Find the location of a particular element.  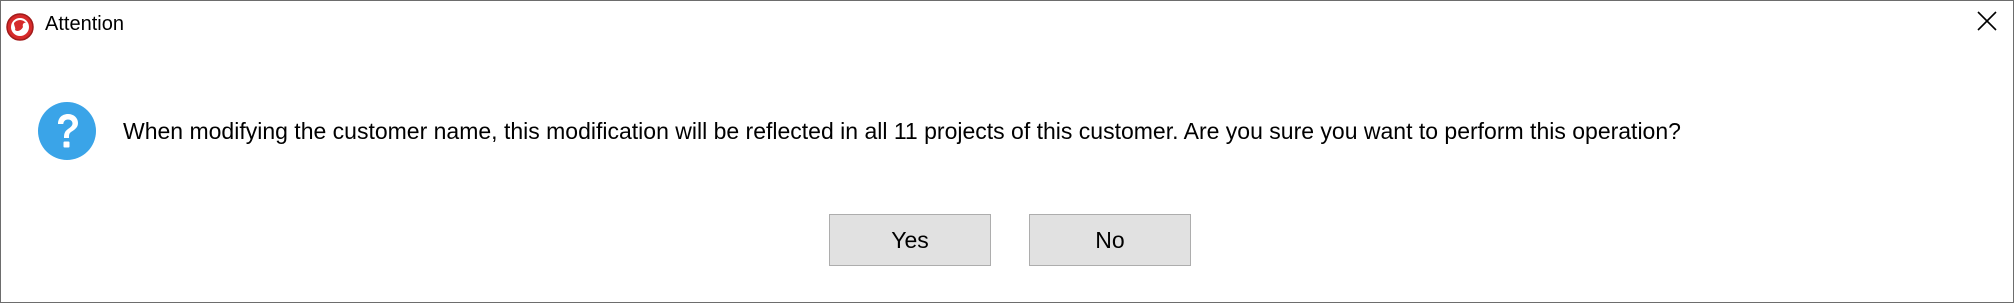

app-icon is located at coordinates (20, 27).